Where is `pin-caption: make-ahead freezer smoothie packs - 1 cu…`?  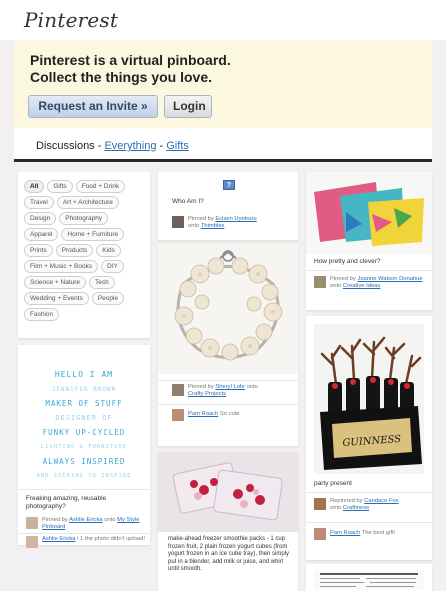 pin-caption: make-ahead freezer smoothie packs - 1 cu… is located at coordinates (229, 554).